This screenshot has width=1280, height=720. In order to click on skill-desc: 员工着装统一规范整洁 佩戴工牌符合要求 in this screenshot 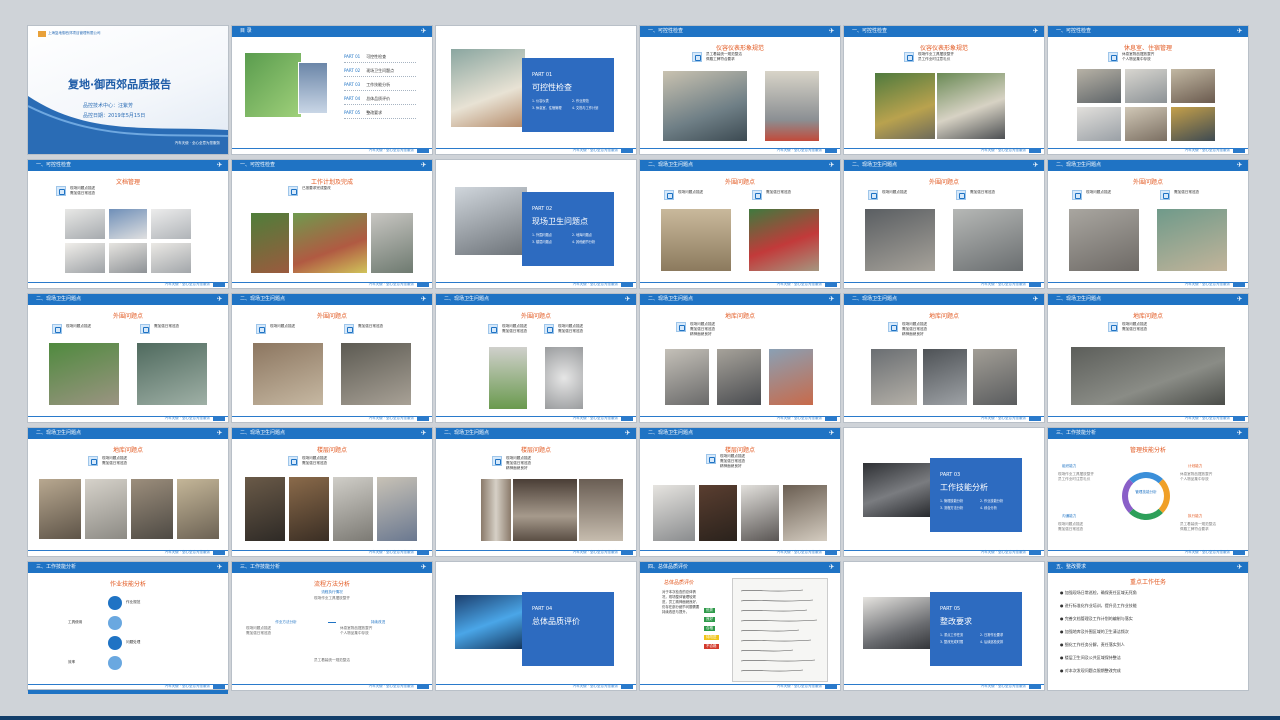, I will do `click(1198, 526)`.